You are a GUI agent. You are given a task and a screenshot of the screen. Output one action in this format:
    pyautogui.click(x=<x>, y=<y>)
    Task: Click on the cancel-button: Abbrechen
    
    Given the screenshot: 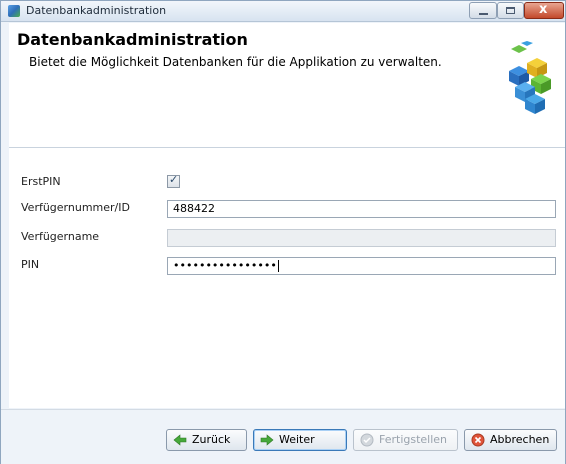 What is the action you would take?
    pyautogui.click(x=510, y=440)
    